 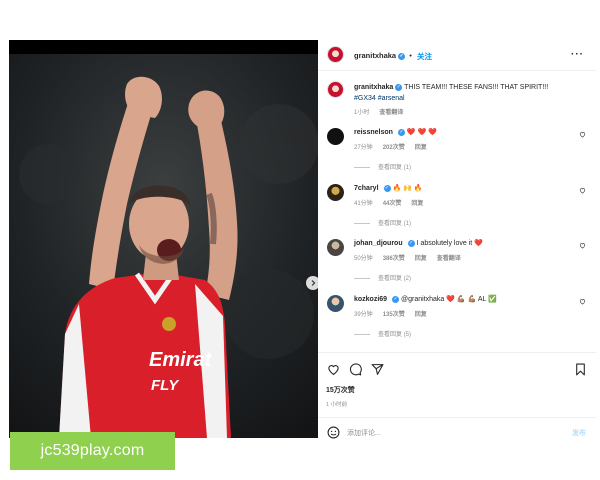 What do you see at coordinates (394, 148) in the screenshot?
I see `comment-likes: 202次赞` at bounding box center [394, 148].